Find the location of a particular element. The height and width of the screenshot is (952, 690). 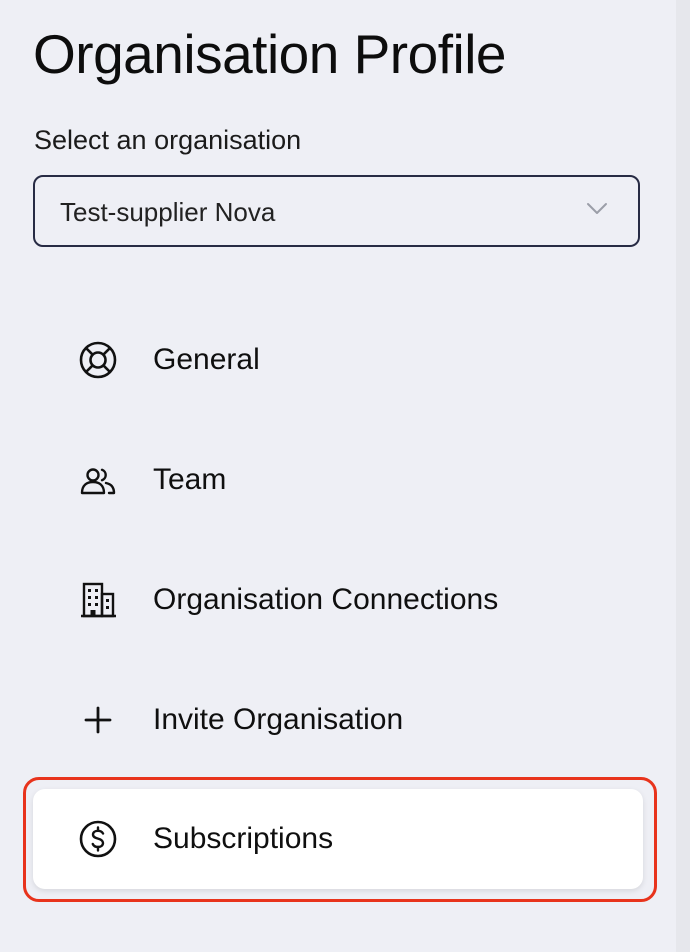

organisation-select: Test-supplier Nova is located at coordinates (336, 211).